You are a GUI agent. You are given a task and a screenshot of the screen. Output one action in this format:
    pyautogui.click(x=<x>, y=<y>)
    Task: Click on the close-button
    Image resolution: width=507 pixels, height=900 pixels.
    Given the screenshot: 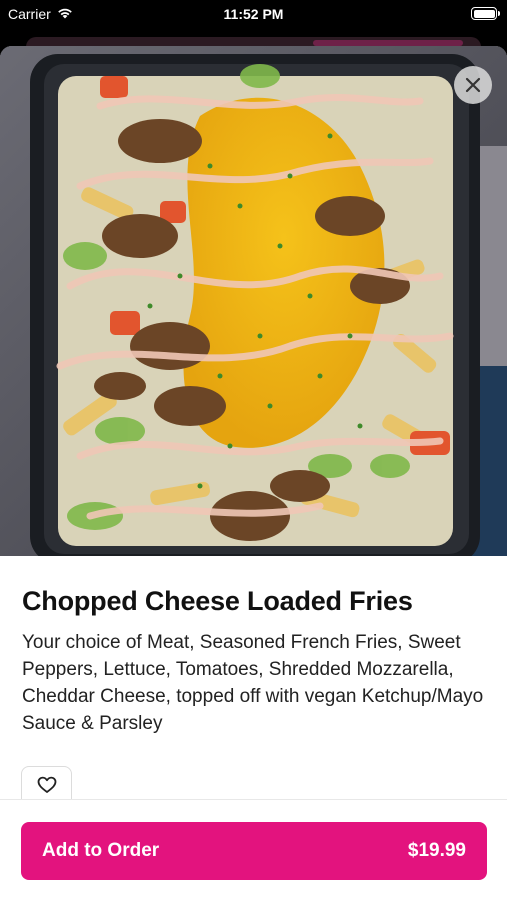 What is the action you would take?
    pyautogui.click(x=473, y=85)
    